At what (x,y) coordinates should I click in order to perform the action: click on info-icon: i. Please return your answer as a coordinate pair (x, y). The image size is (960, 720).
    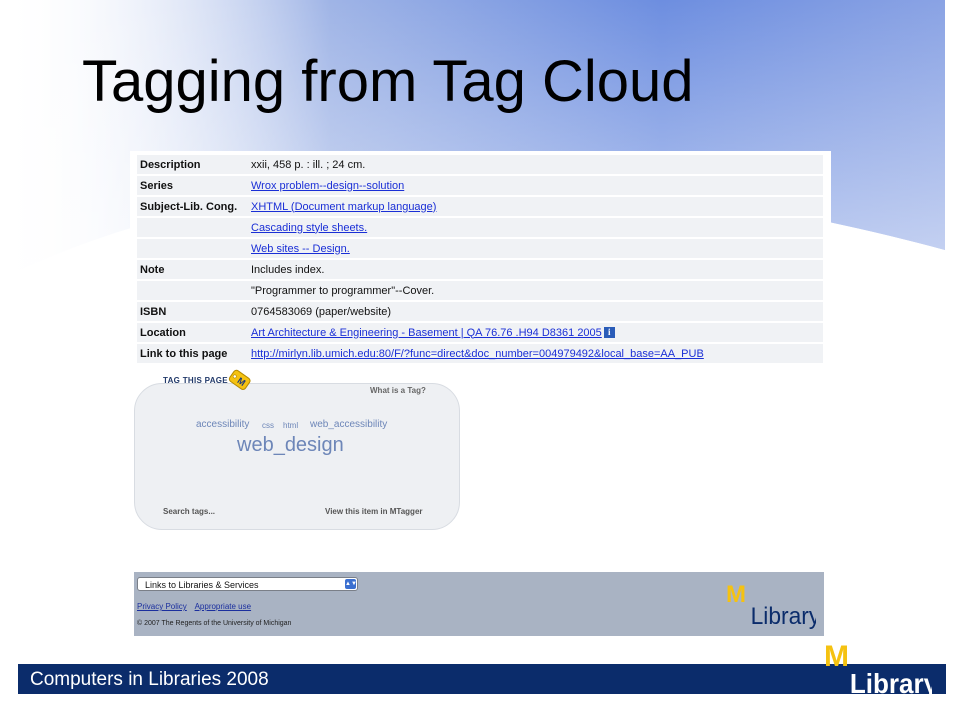
    Looking at the image, I should click on (609, 332).